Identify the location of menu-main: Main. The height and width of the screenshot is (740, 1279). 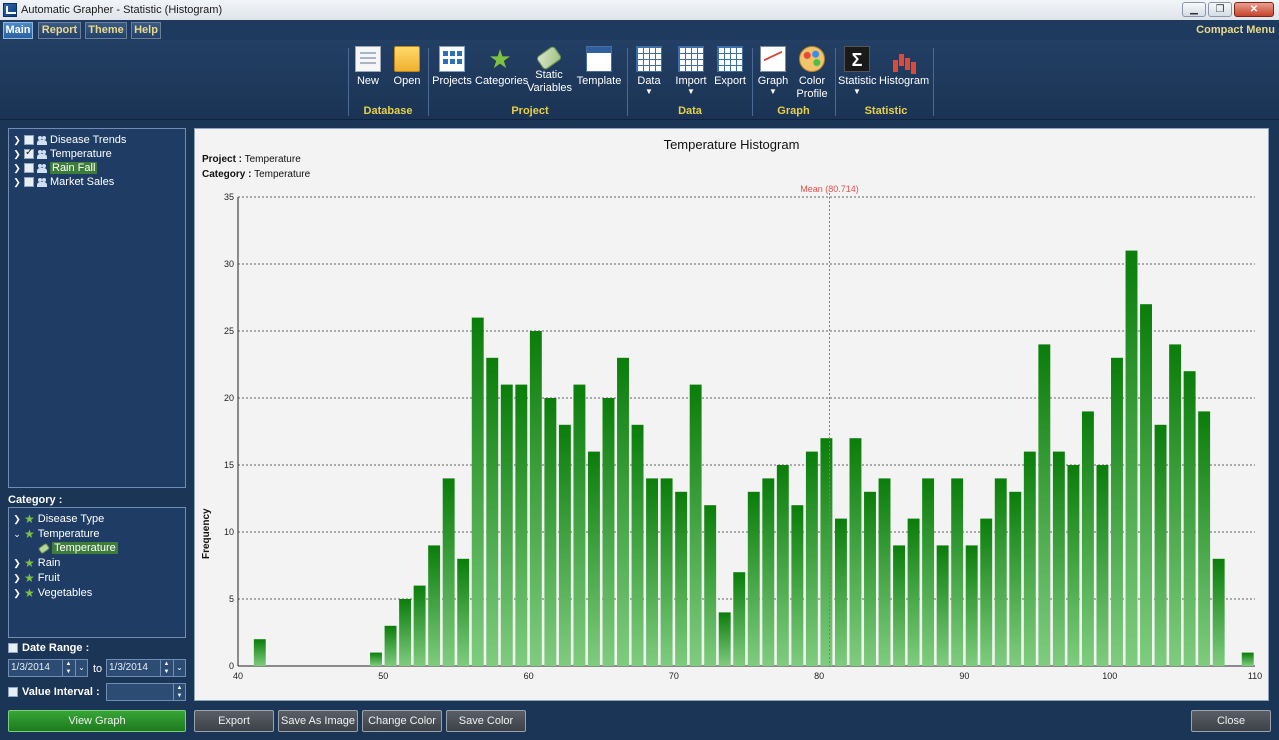
(18, 30).